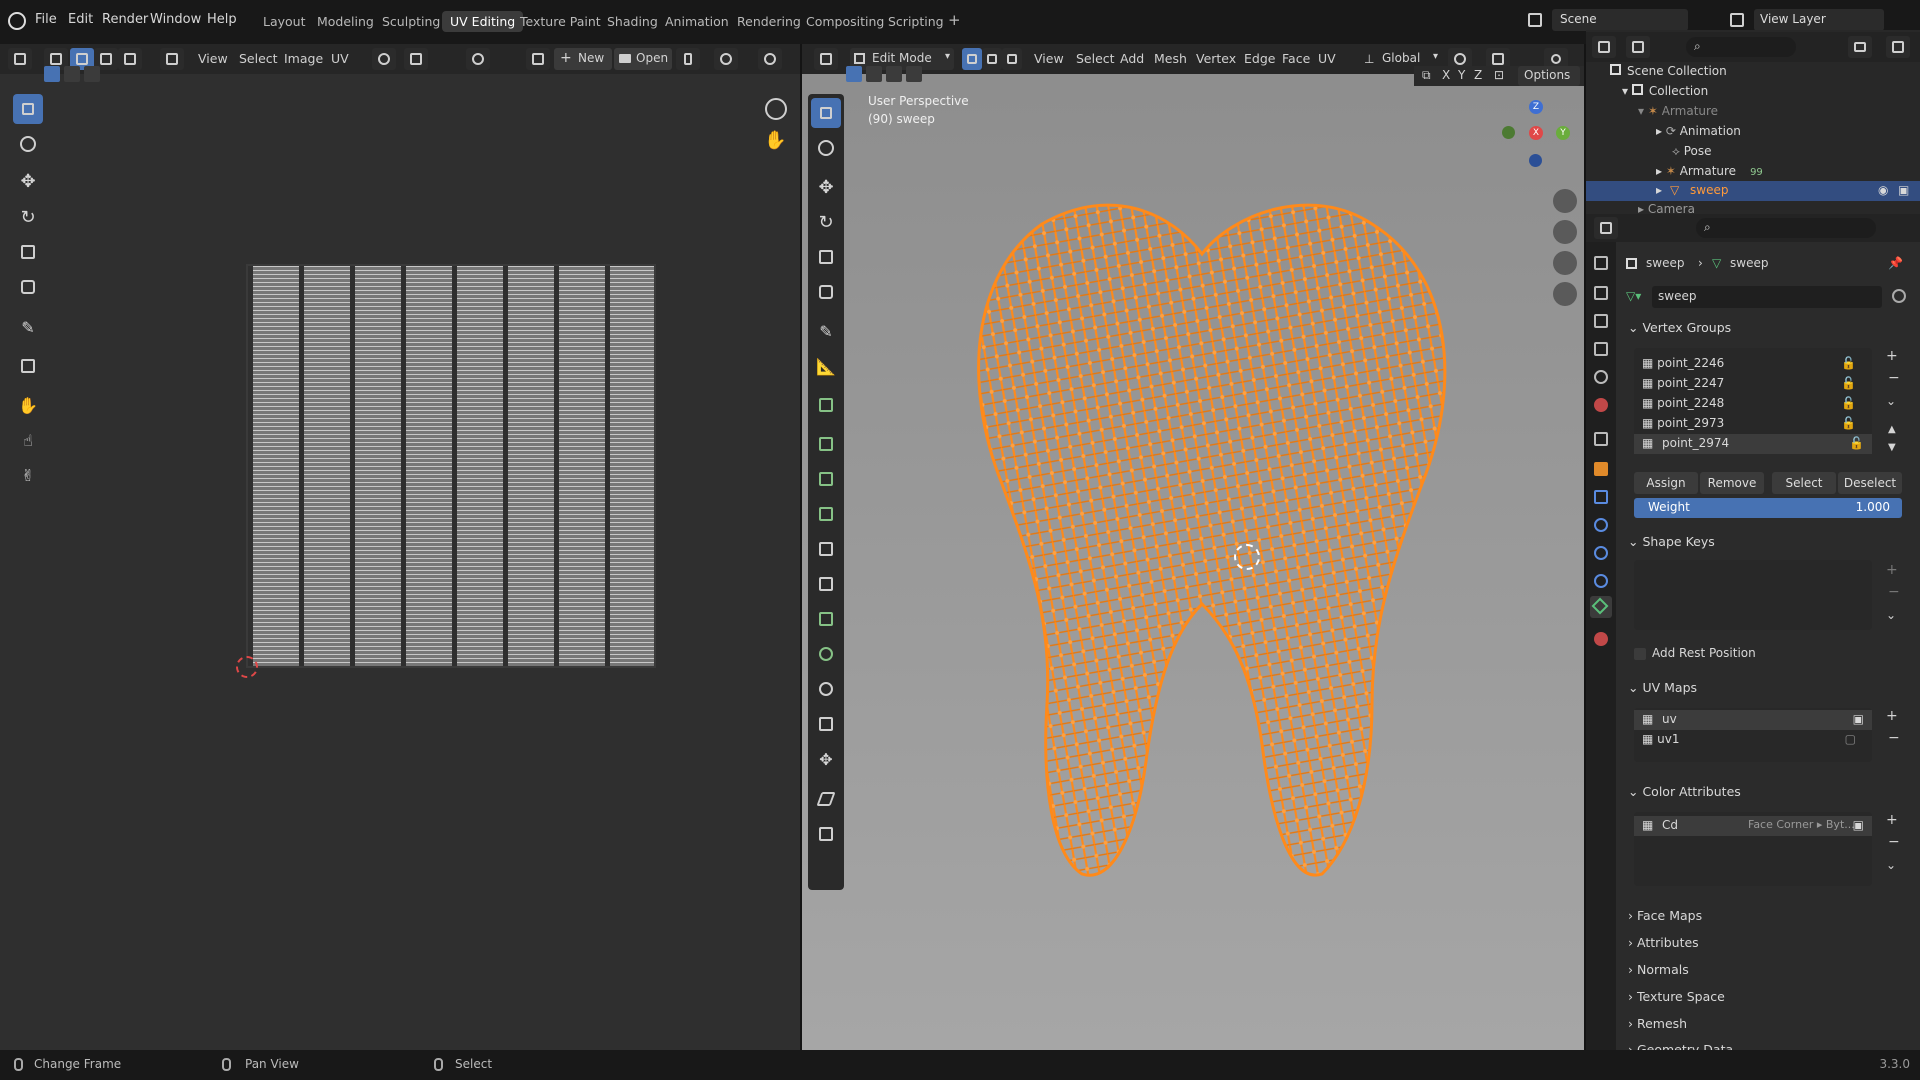 Image resolution: width=1920 pixels, height=1080 pixels. I want to click on tool-knife, so click(826, 584).